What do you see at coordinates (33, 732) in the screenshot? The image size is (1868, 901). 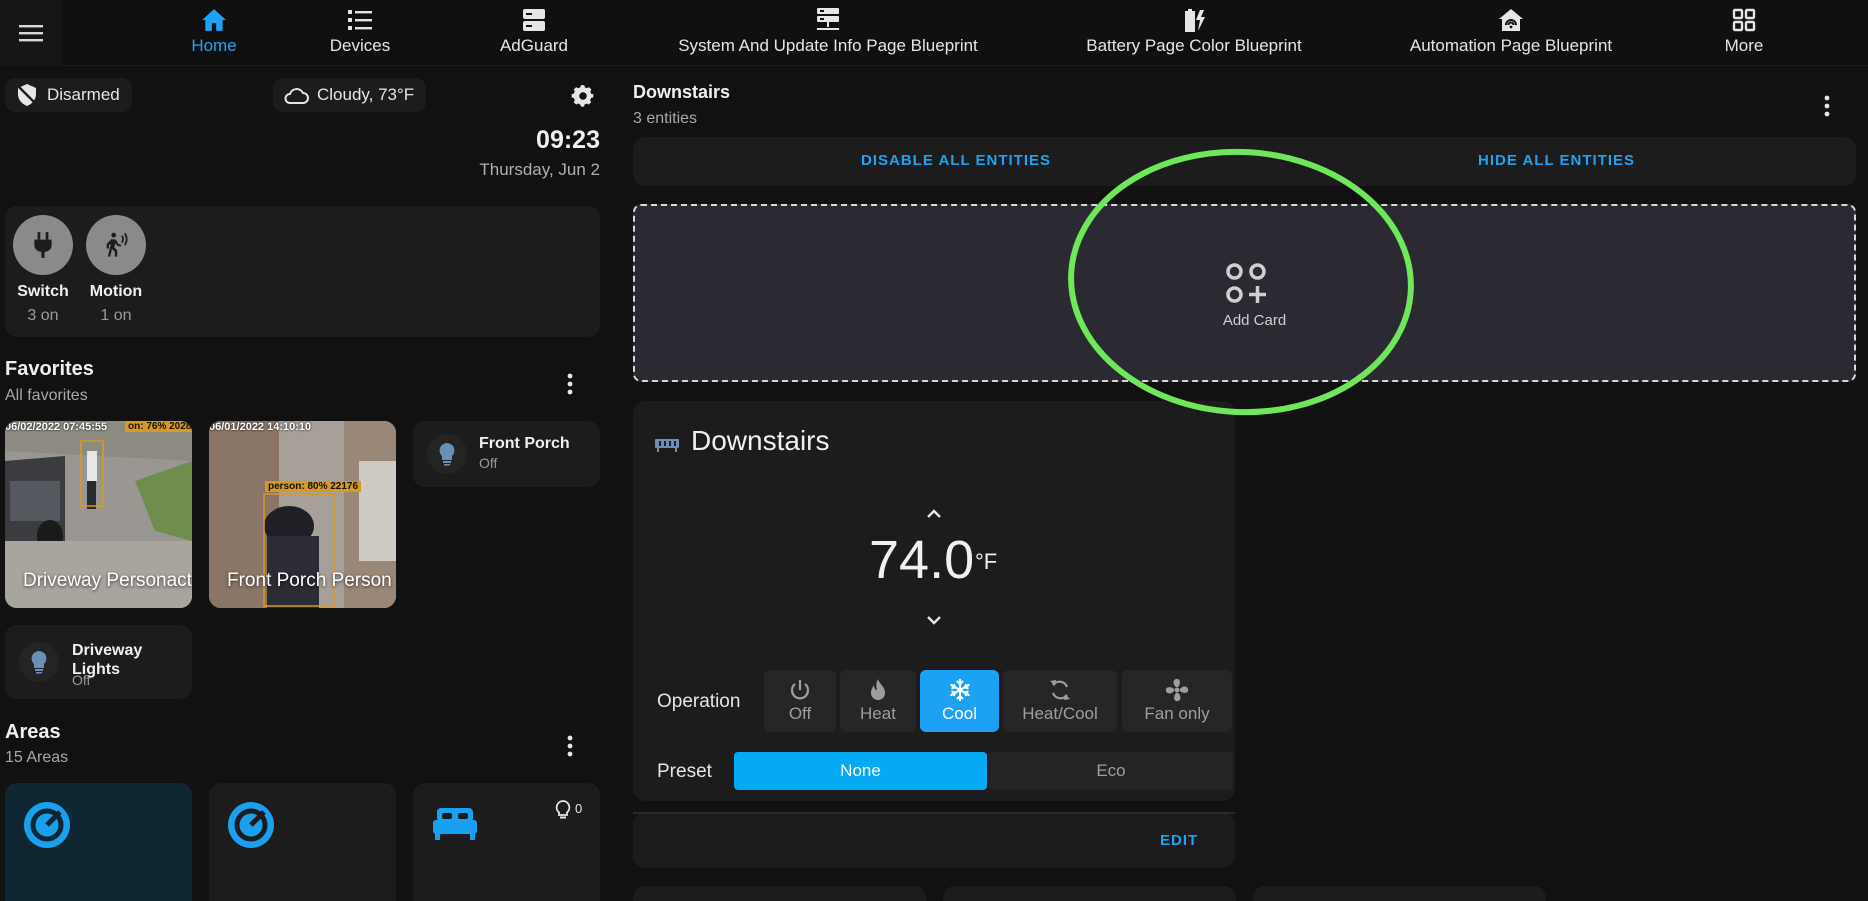 I see `areas-title: Areas` at bounding box center [33, 732].